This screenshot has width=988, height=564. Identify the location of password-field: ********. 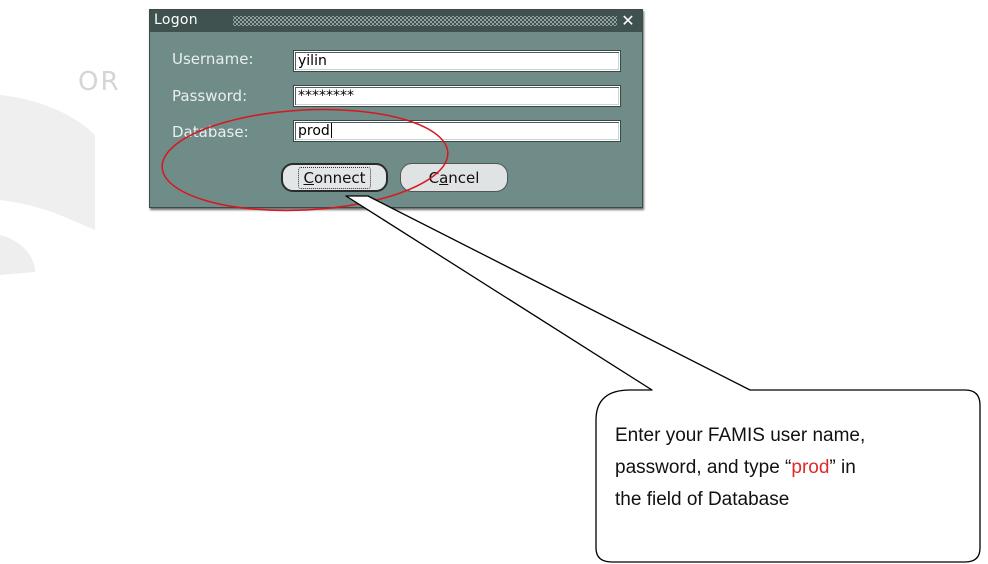
(457, 96).